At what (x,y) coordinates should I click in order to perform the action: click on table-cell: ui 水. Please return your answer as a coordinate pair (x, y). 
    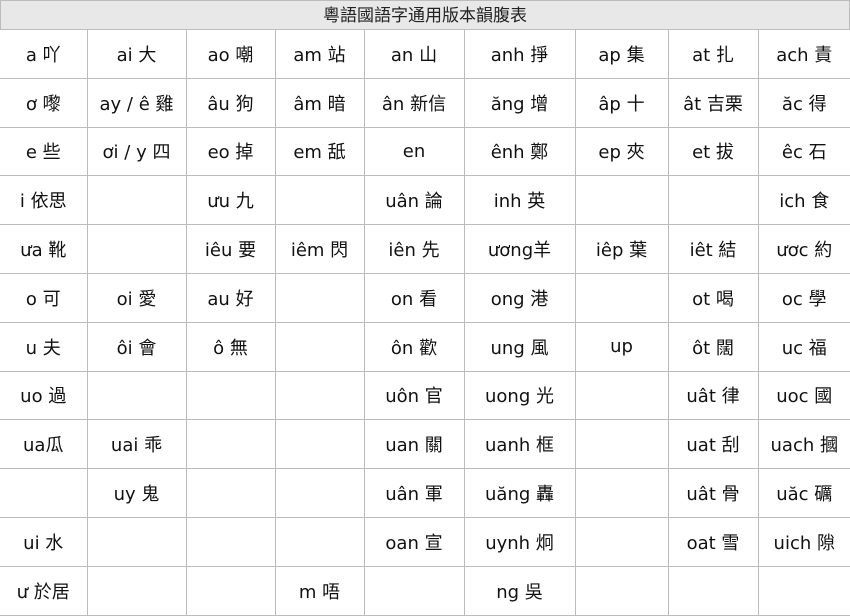
    Looking at the image, I should click on (44, 541).